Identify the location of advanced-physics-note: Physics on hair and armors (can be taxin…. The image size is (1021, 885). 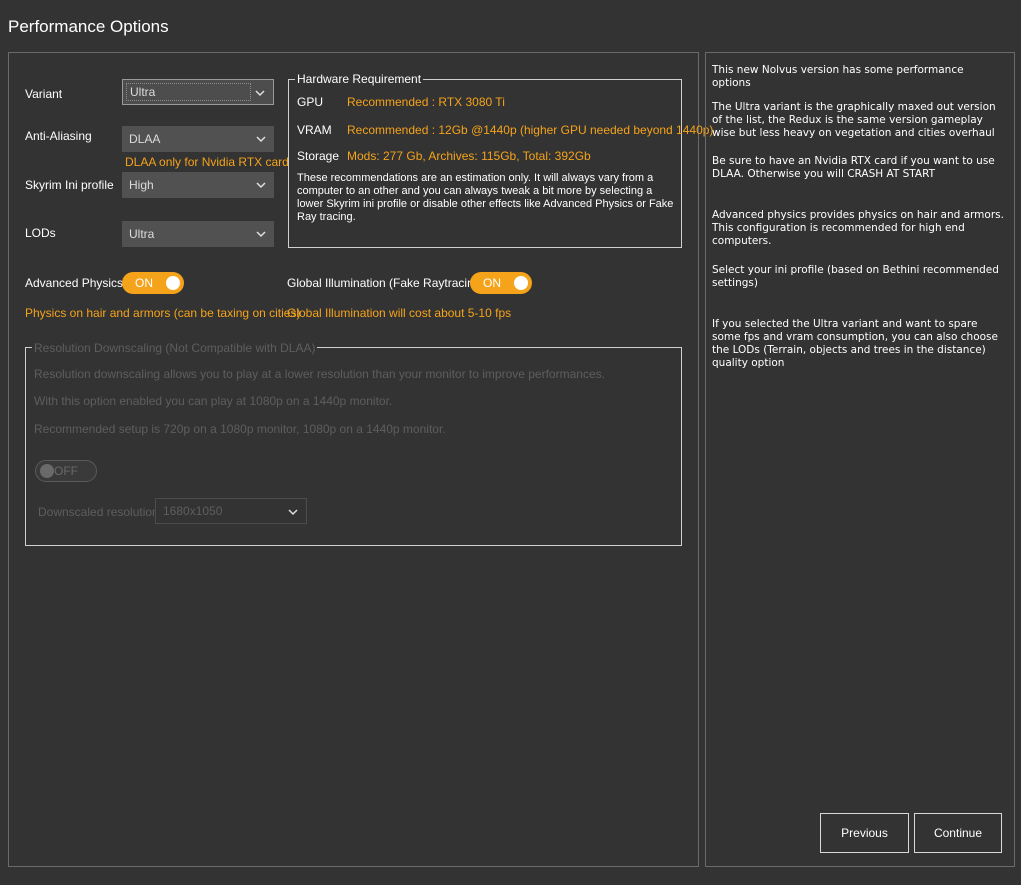
(163, 313).